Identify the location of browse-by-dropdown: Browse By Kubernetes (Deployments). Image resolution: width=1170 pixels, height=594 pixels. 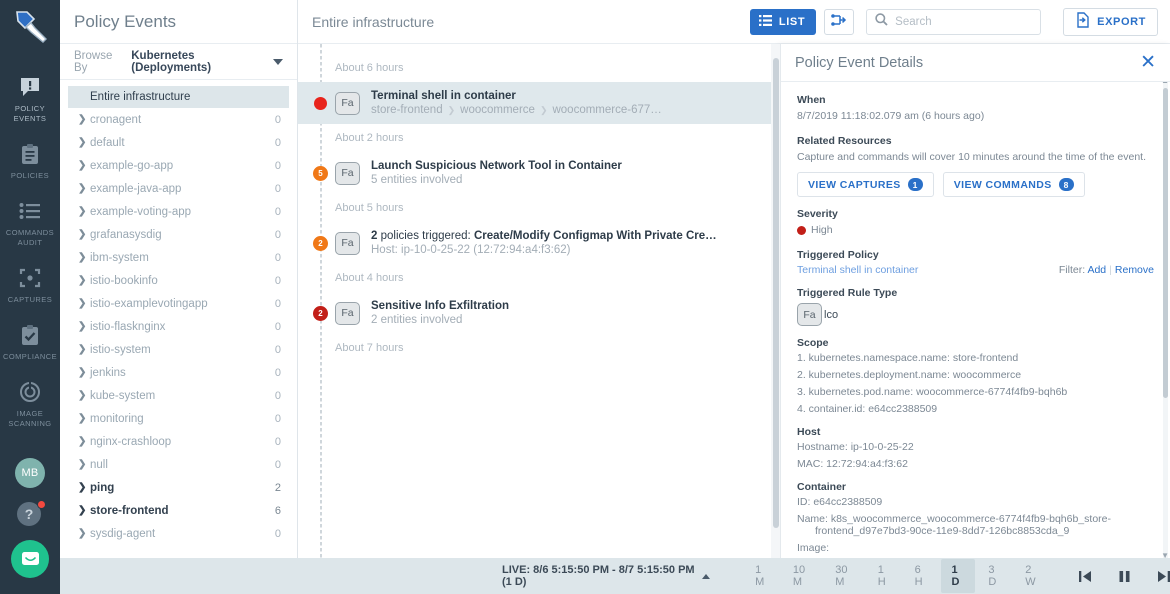
(178, 62).